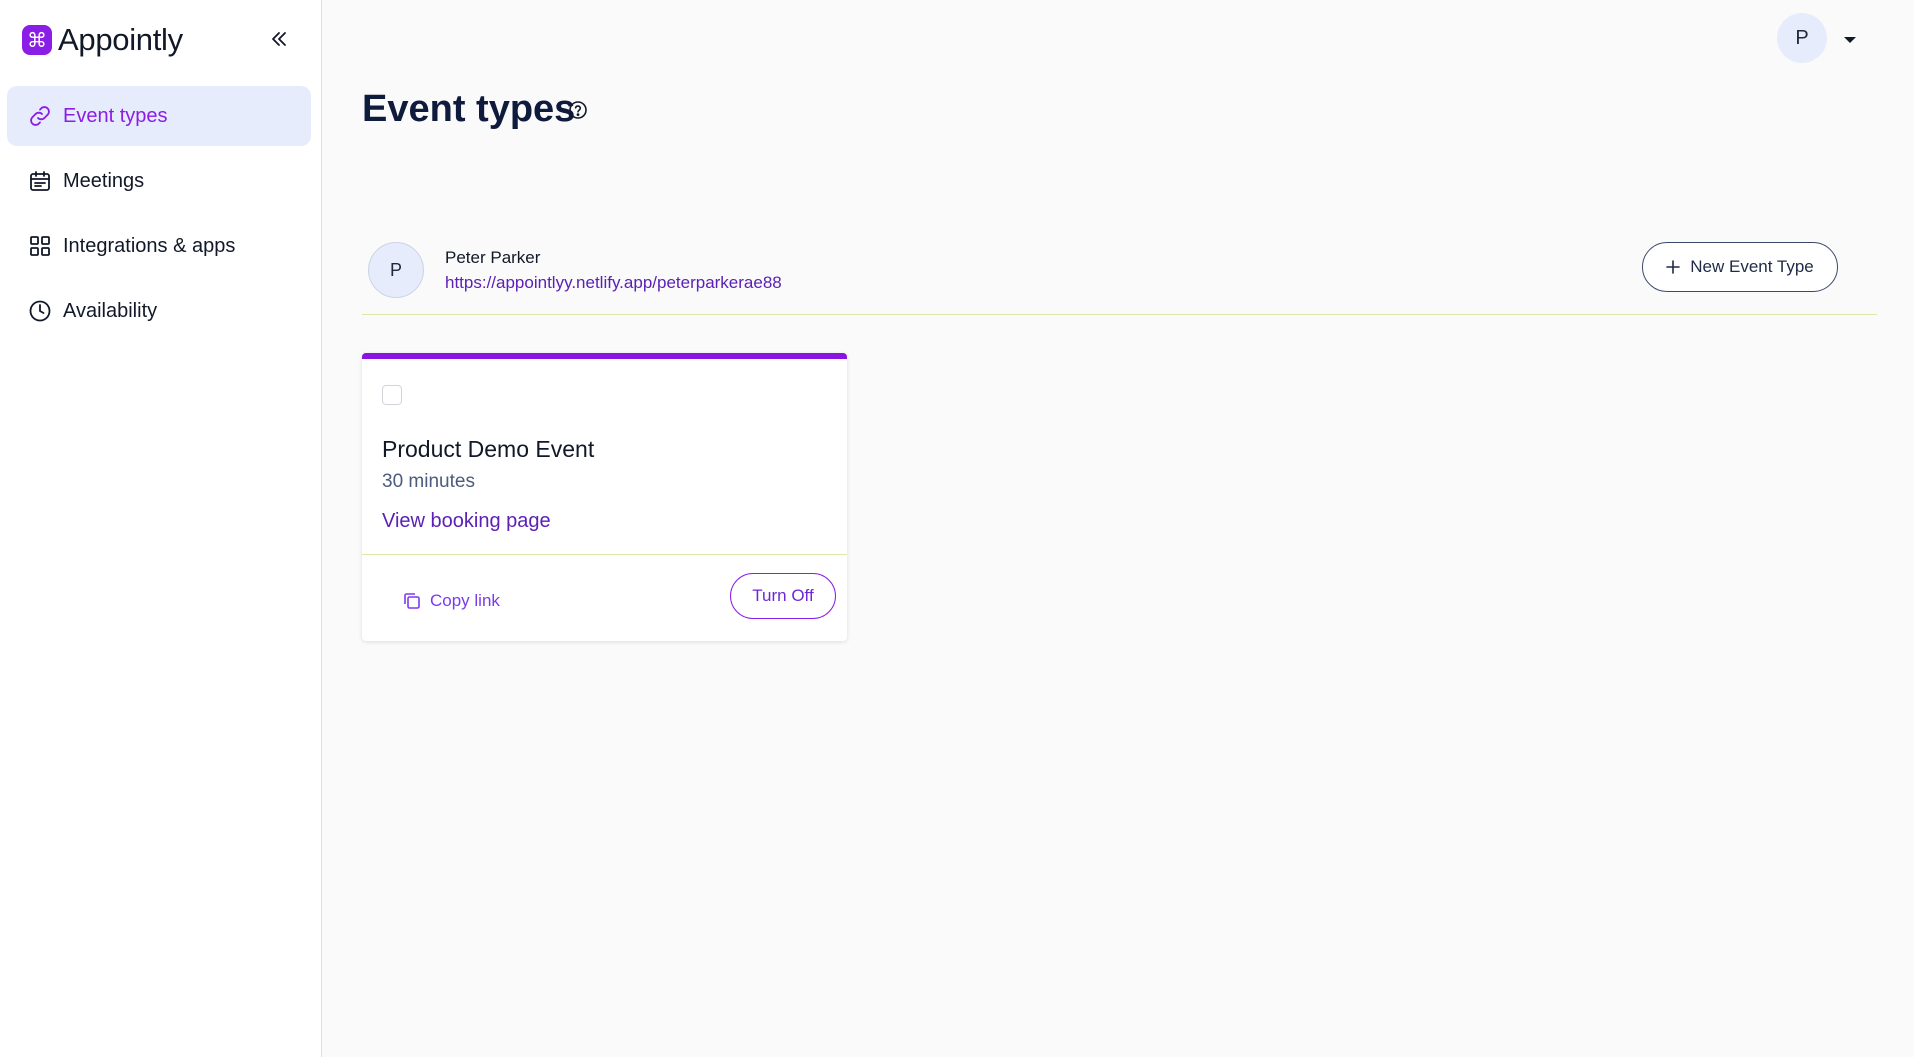  I want to click on brand: ⌘ Appointly, so click(102, 40).